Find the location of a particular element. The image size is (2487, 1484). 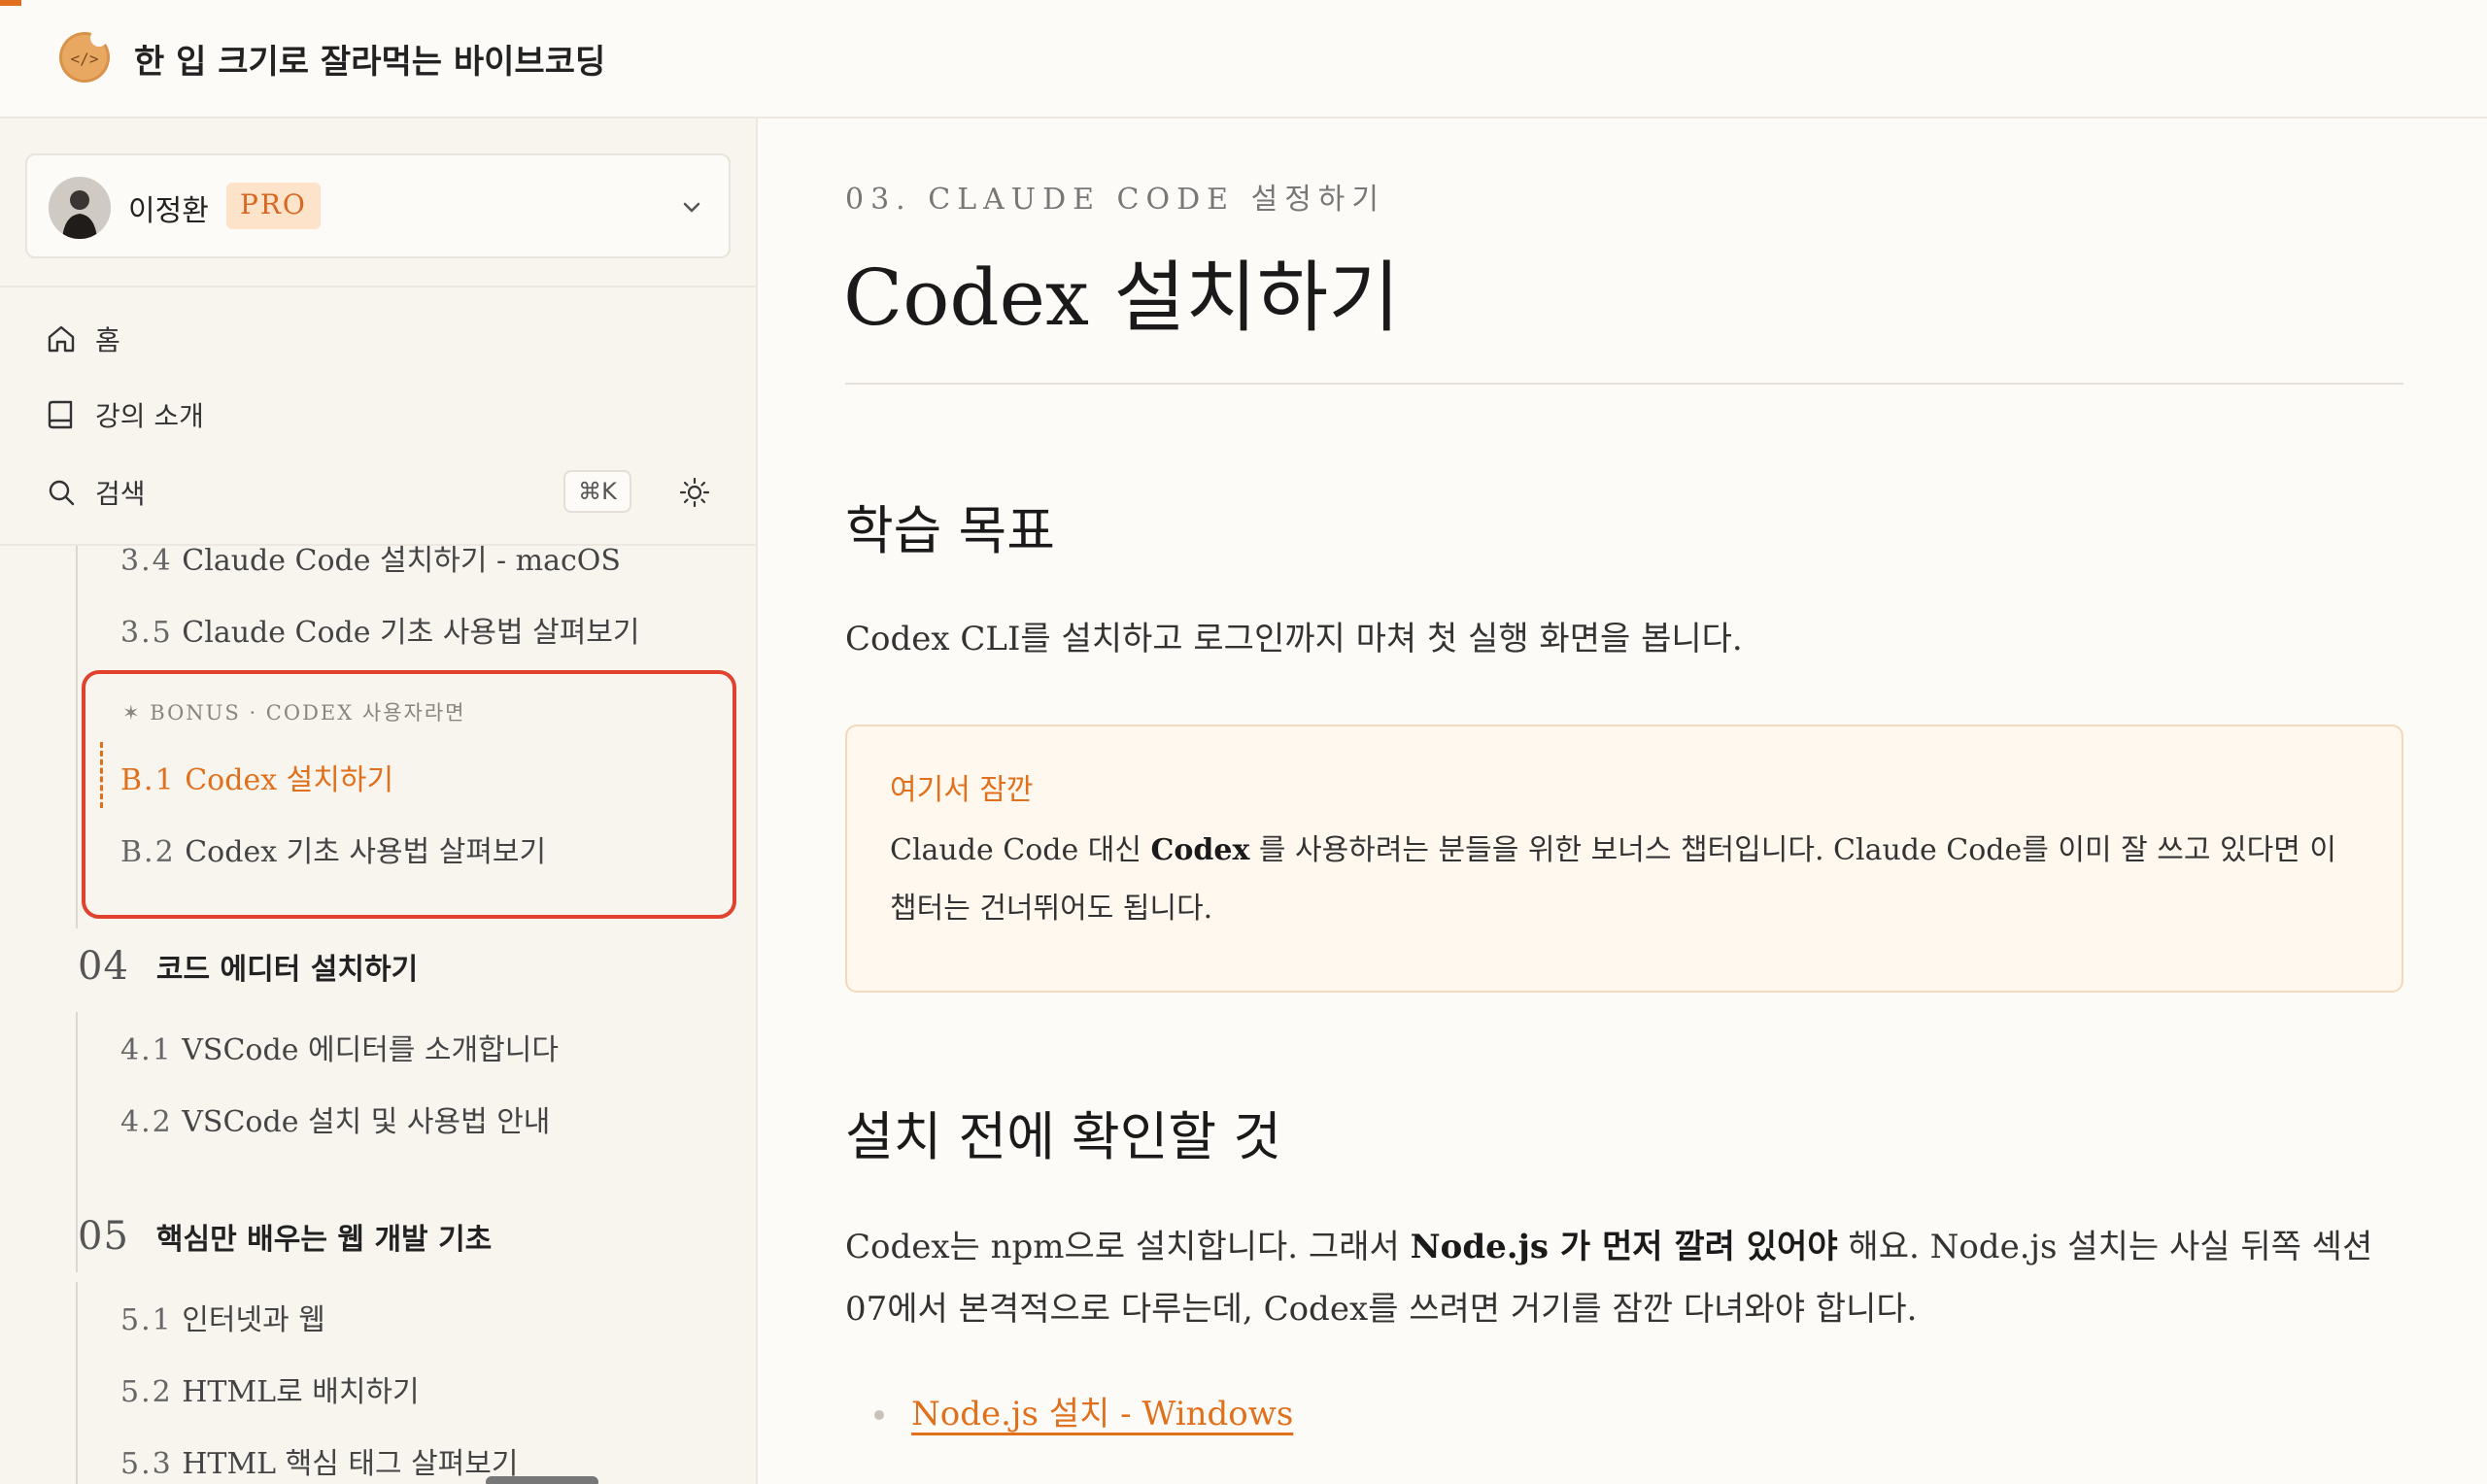

toc-item-4-2: 4.2 VSCode 설치 및 사용법 안내 is located at coordinates (335, 1119).